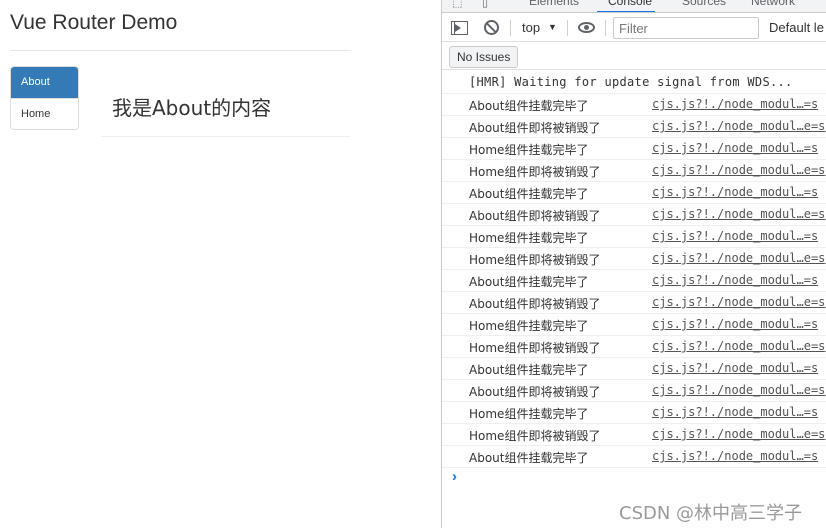 This screenshot has height=528, width=826. I want to click on nav-link-home: Home, so click(44, 113).